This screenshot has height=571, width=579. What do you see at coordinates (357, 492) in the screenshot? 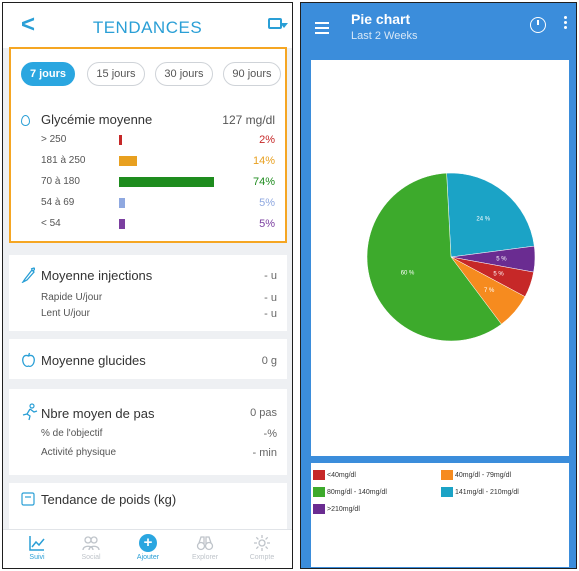
I see `legend-label: 80mg/dl - 140mg/dl` at bounding box center [357, 492].